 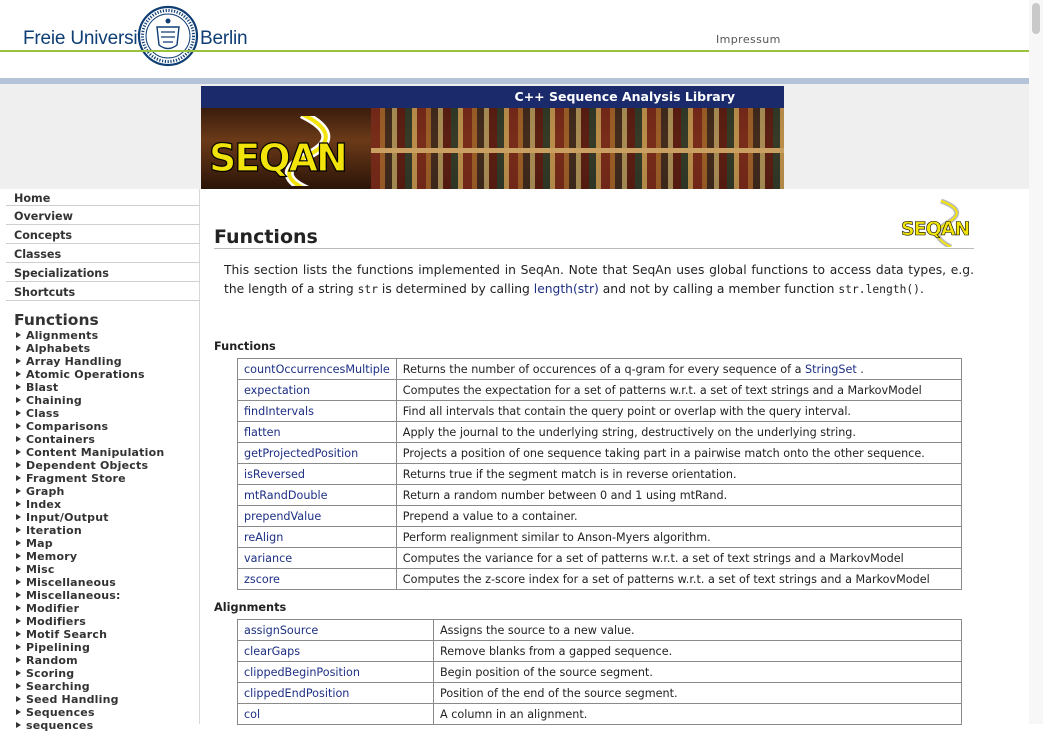 I want to click on university-seal-logo, so click(x=168, y=36).